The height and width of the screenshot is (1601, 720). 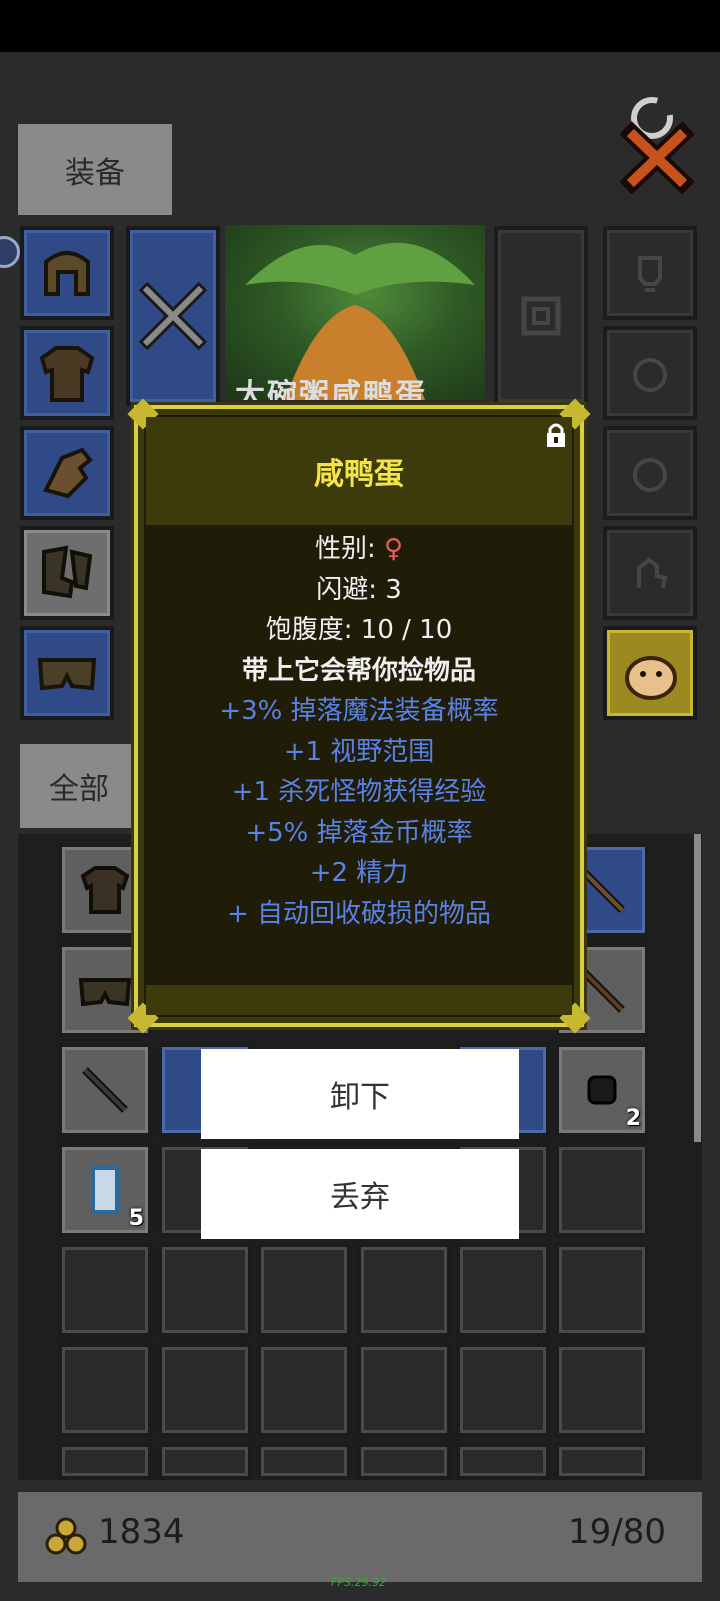 I want to click on tab-equipment-label: 装备, so click(x=95, y=173).